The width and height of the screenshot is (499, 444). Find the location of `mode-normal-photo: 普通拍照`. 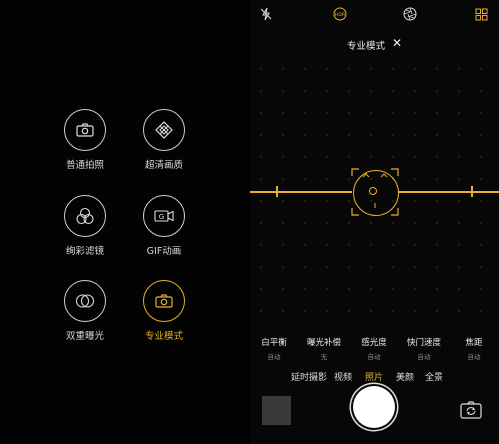

mode-normal-photo: 普通拍照 is located at coordinates (85, 140).